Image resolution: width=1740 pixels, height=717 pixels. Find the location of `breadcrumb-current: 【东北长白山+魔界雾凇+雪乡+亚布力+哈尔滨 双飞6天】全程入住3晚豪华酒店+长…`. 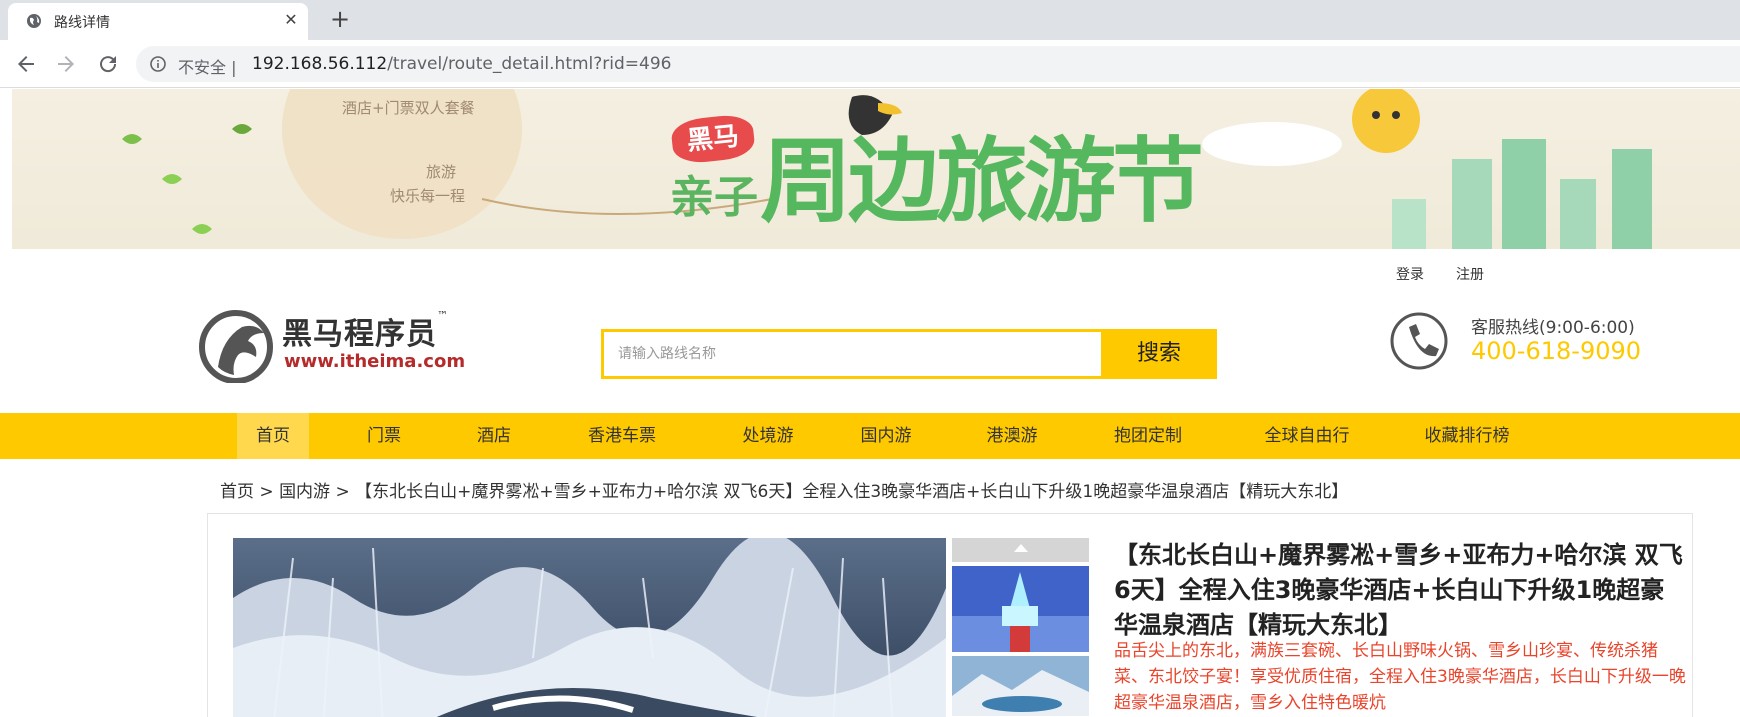

breadcrumb-current: 【东北长白山+魔界雾凇+雪乡+亚布力+哈尔滨 双飞6天】全程入住3晚豪华酒店+长… is located at coordinates (852, 492).